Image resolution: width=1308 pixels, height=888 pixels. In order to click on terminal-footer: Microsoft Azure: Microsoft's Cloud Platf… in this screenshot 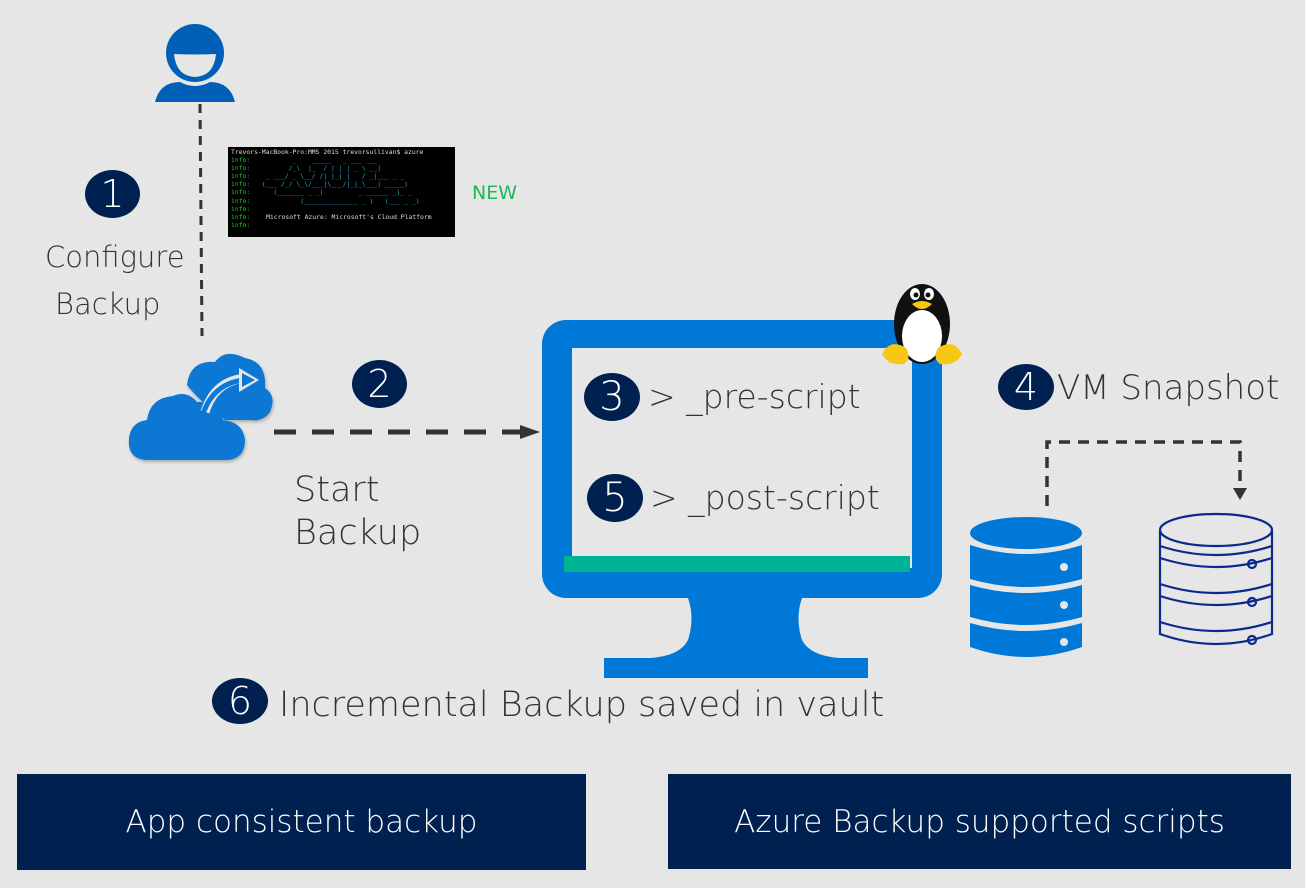, I will do `click(349, 216)`.